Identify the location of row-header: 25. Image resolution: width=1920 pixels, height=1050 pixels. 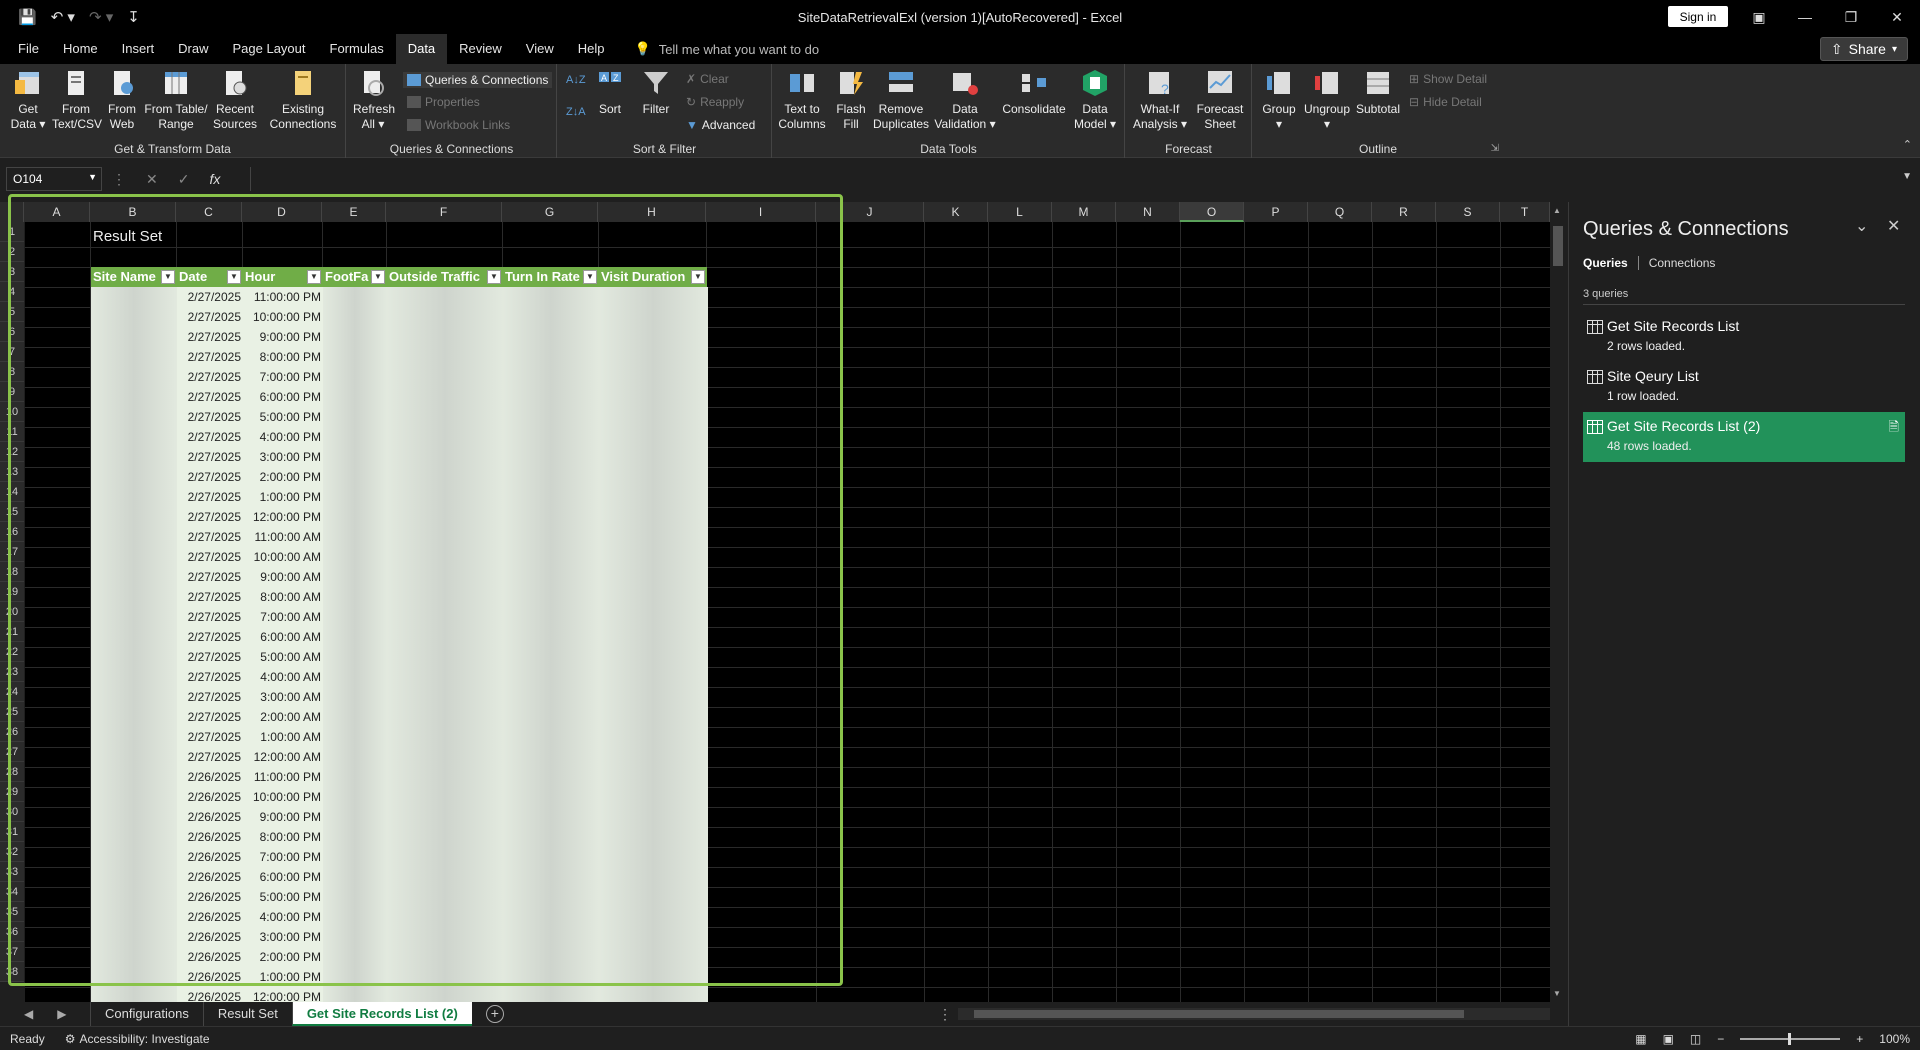
(12, 712).